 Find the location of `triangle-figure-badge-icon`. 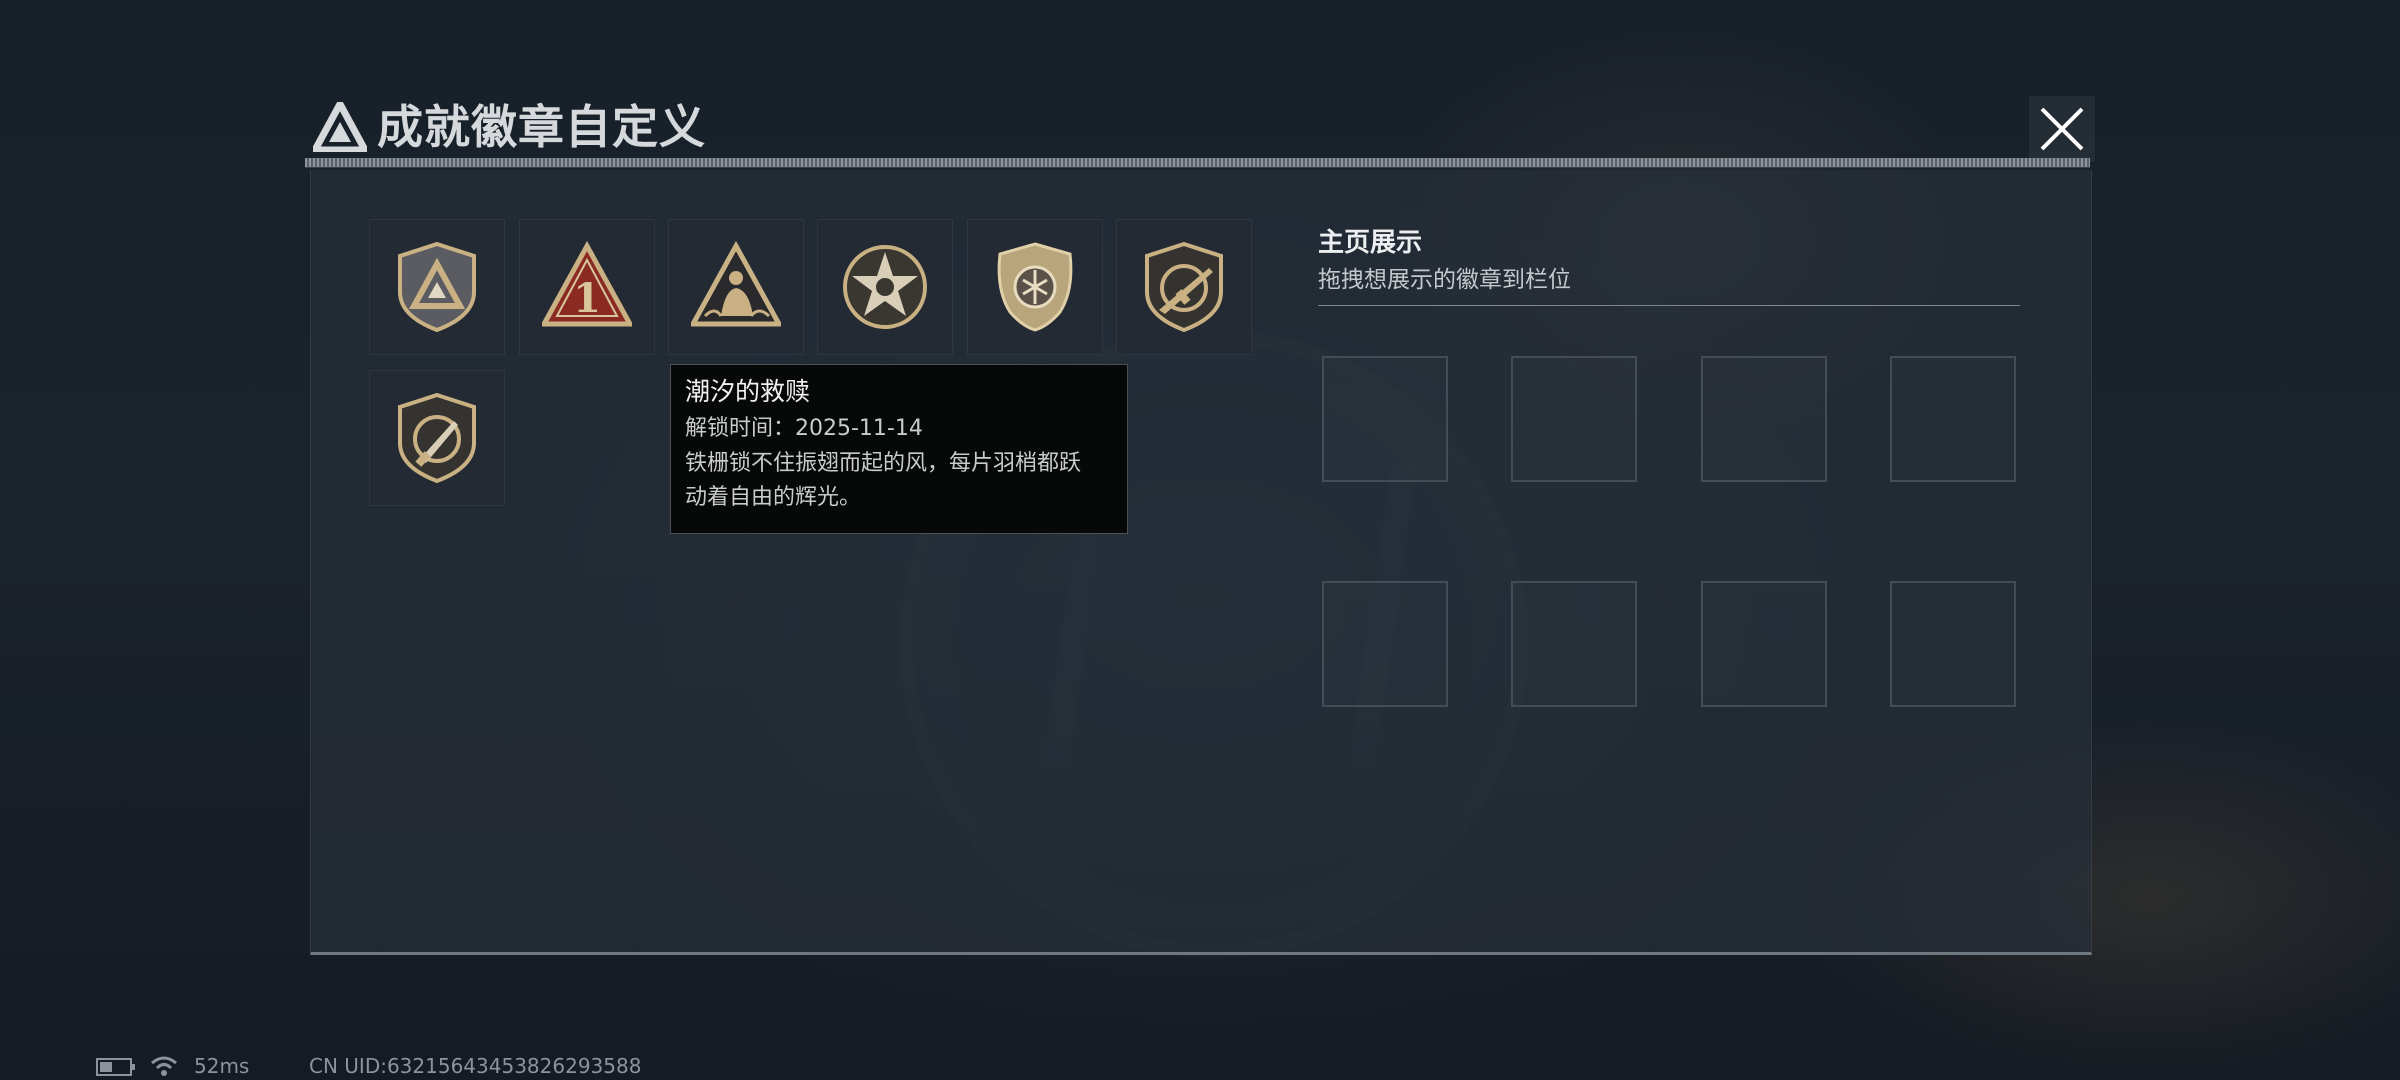

triangle-figure-badge-icon is located at coordinates (736, 283).